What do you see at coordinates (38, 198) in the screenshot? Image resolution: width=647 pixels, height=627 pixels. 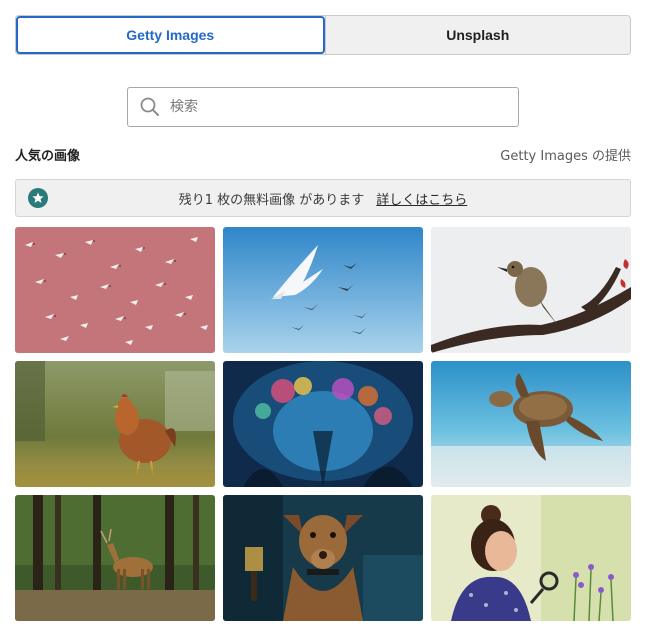 I see `star-icon` at bounding box center [38, 198].